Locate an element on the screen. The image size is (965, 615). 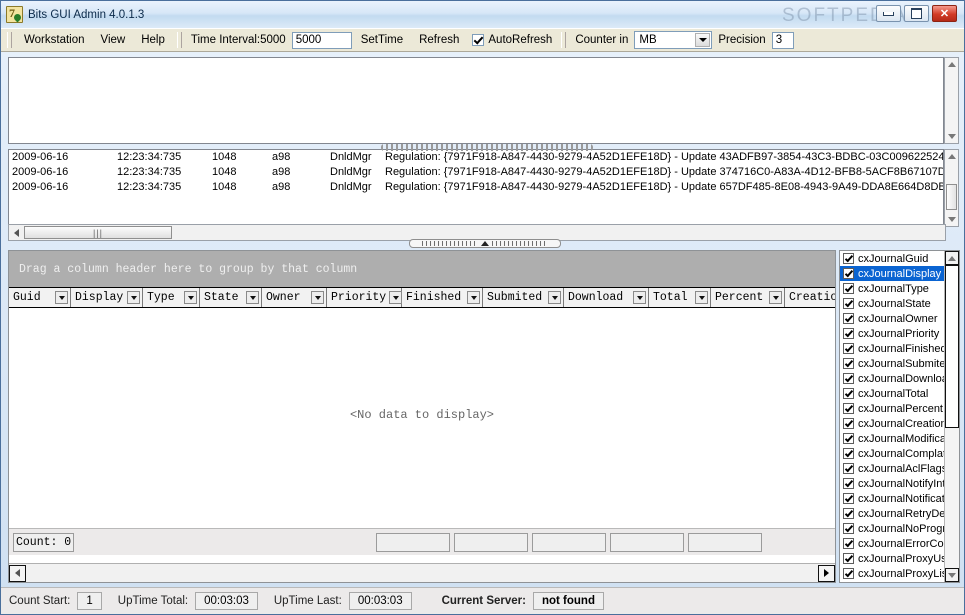
column-chooser-item: cxJournalGuid is located at coordinates (892, 258).